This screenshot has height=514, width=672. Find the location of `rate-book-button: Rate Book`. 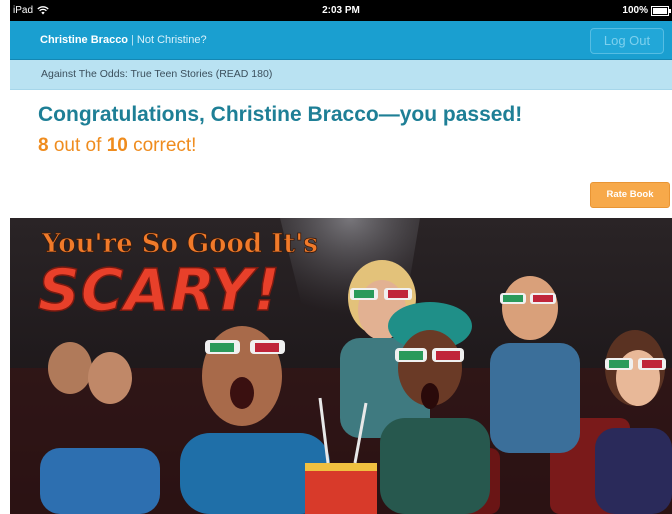

rate-book-button: Rate Book is located at coordinates (630, 195).